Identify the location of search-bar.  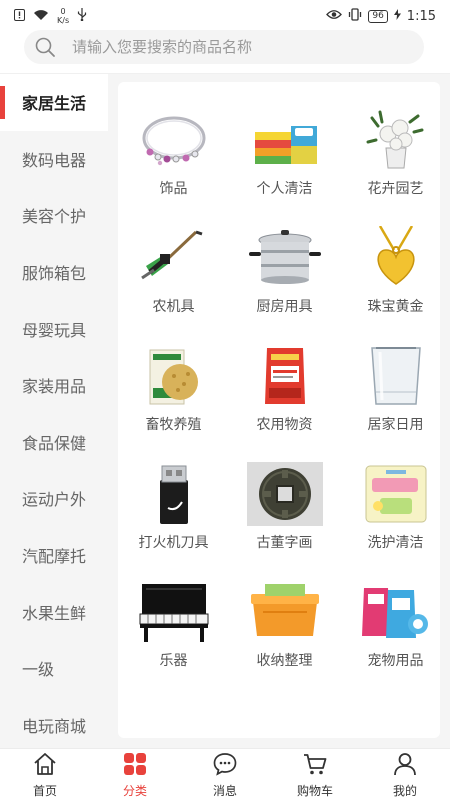
(224, 47).